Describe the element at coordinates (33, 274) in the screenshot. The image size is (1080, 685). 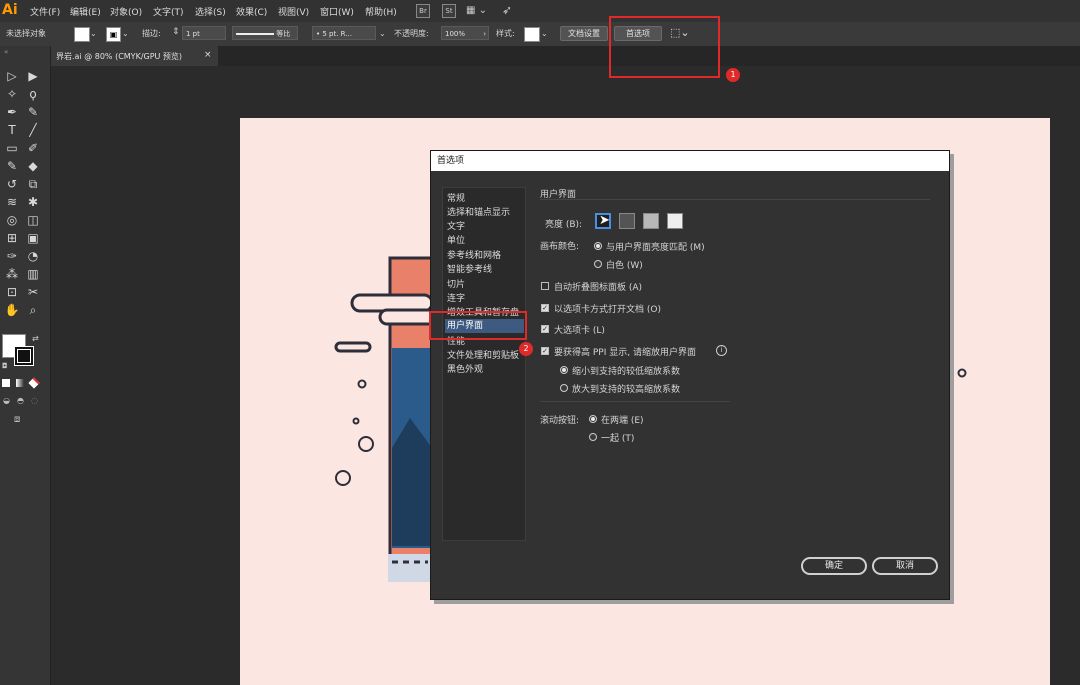
I see `graph-tool-icon: ▥` at that location.